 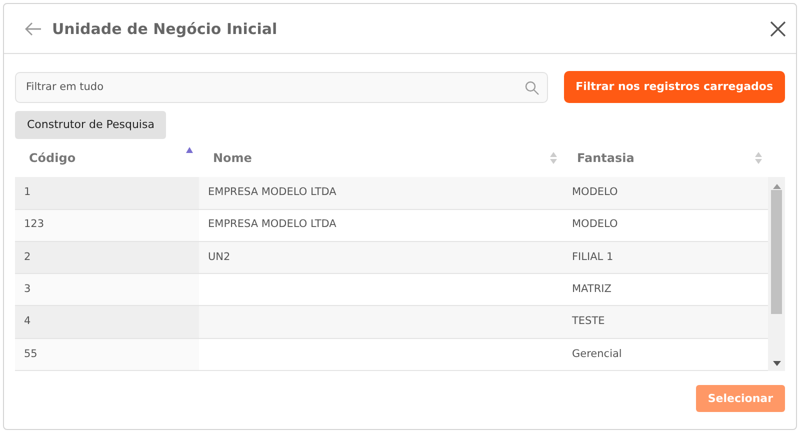 I want to click on column-header: Código, so click(x=107, y=158).